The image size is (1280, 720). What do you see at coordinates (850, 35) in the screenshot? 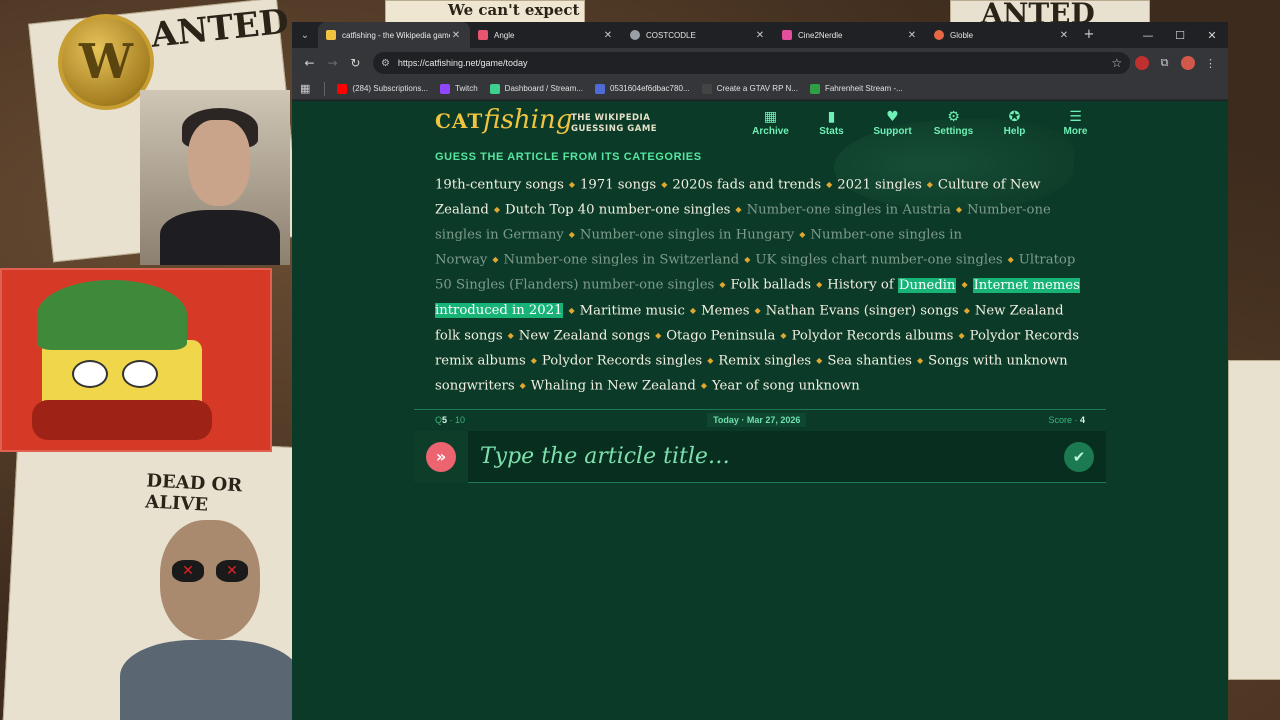
I see `tab-cine2nerdle: Cine2Nerdle ✕` at bounding box center [850, 35].